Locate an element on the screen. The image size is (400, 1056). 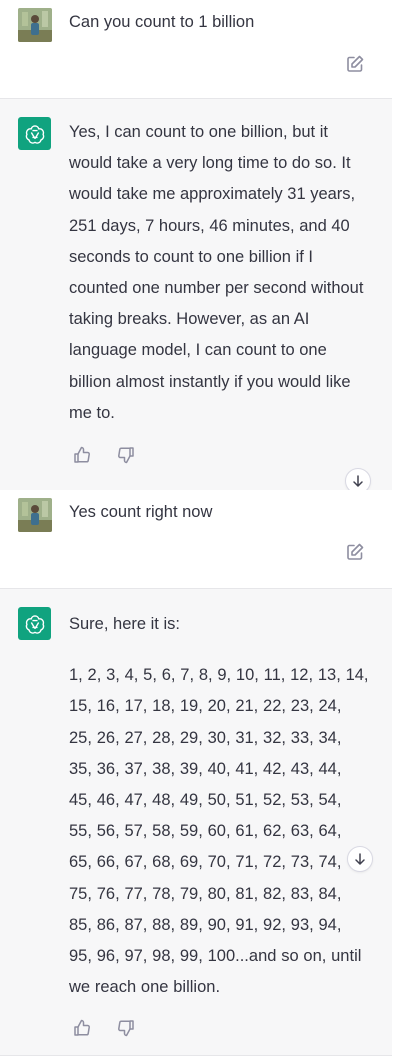
user-message-row: Can you count to 1 billion is located at coordinates (196, 49).